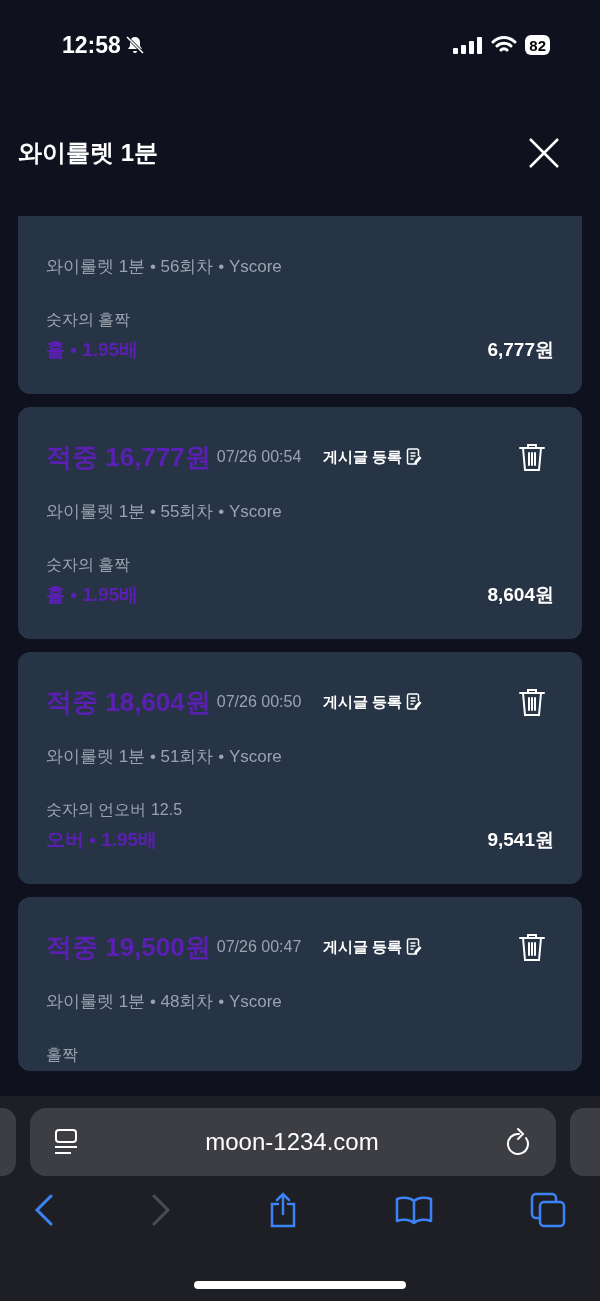  What do you see at coordinates (115, 809) in the screenshot?
I see `market-label: 숫자의 언오버 12.5` at bounding box center [115, 809].